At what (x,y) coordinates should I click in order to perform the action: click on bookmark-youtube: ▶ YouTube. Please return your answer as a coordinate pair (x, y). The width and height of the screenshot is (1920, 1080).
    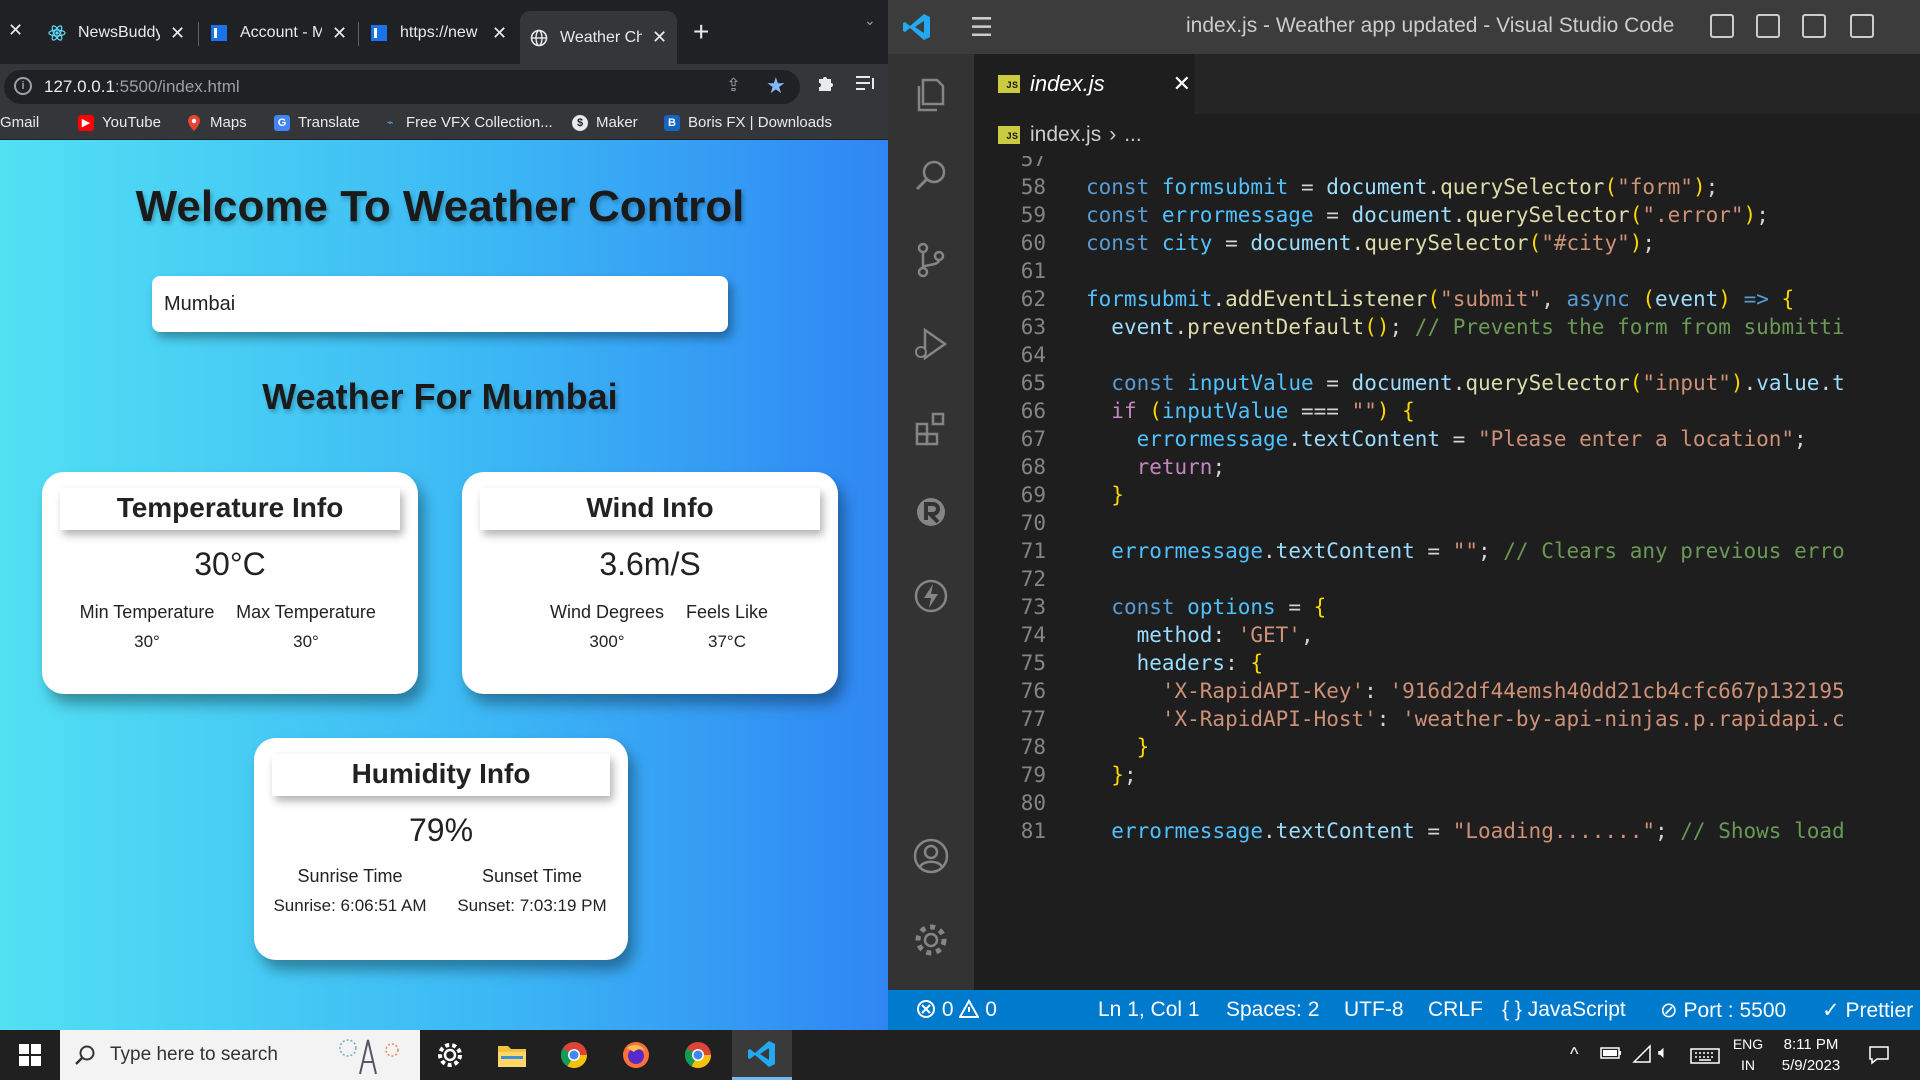
    Looking at the image, I should click on (119, 122).